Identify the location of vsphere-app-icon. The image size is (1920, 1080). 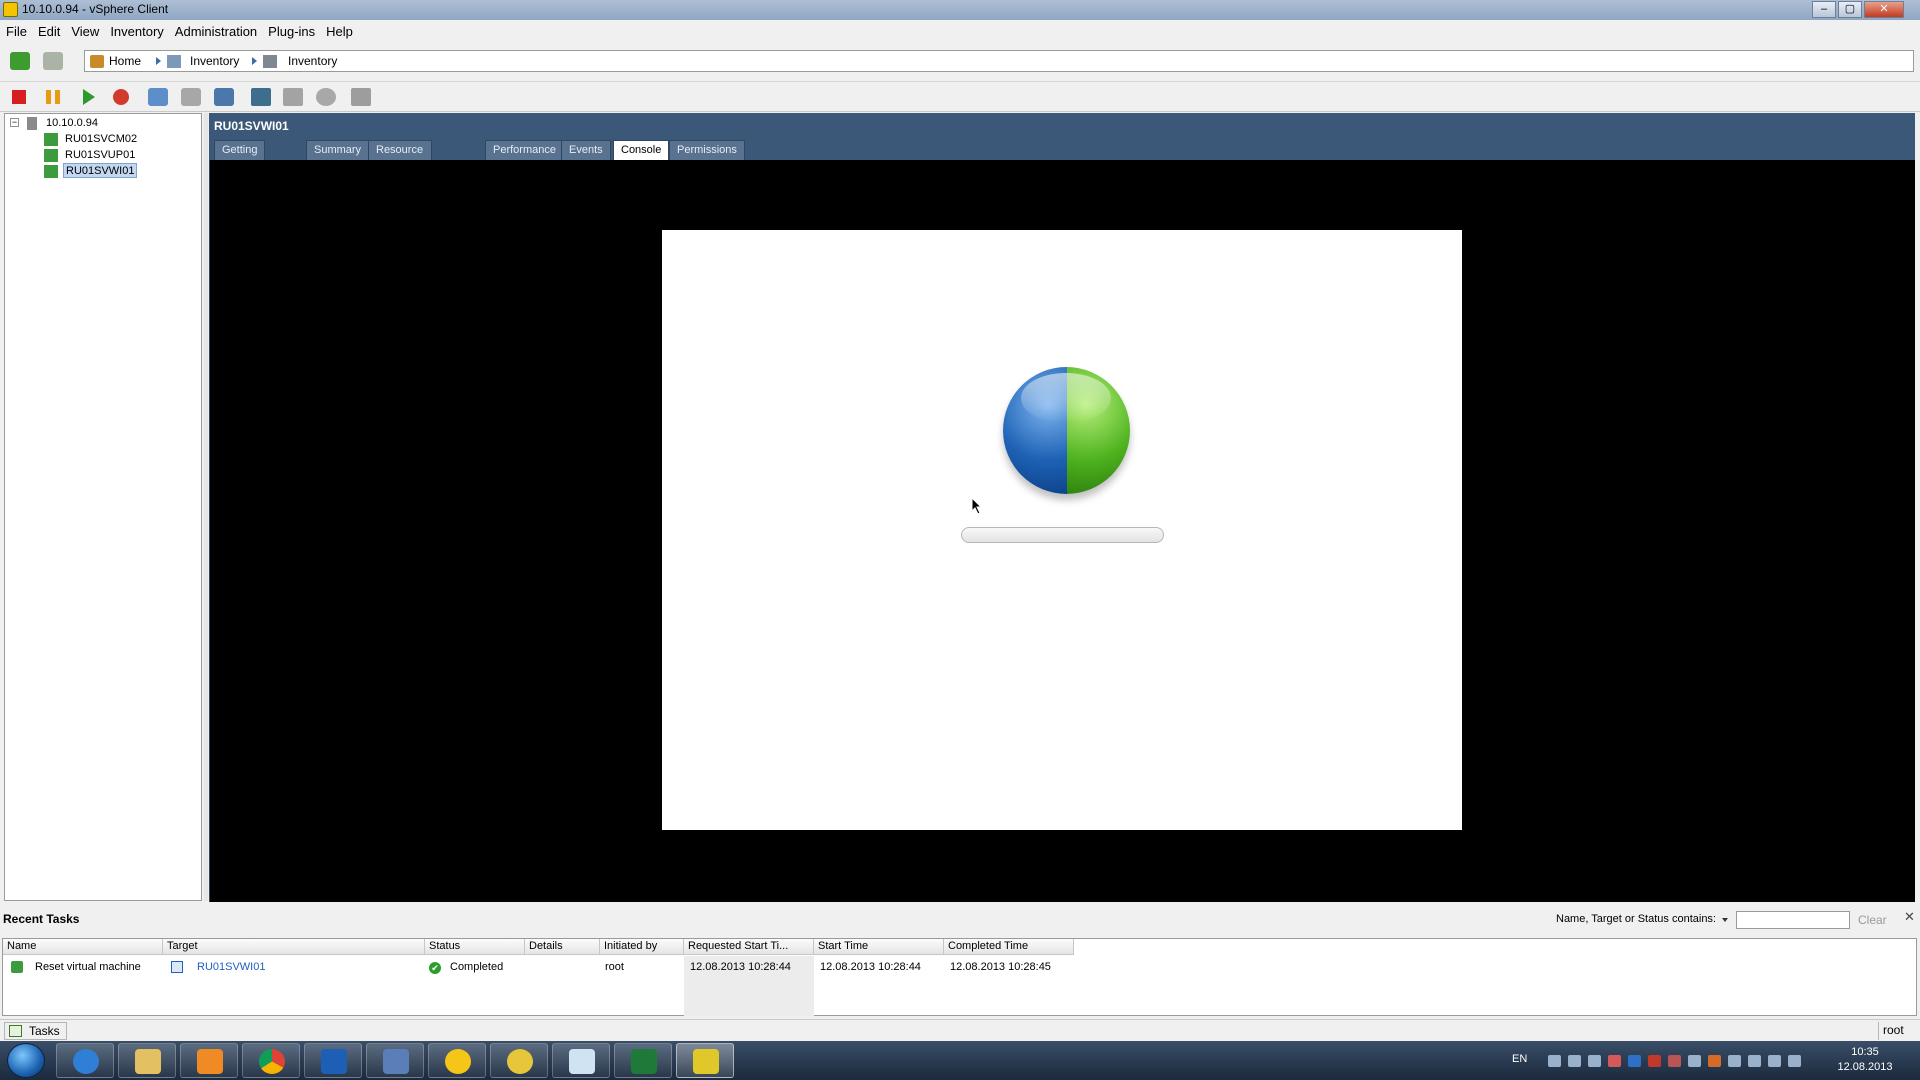
(10, 9).